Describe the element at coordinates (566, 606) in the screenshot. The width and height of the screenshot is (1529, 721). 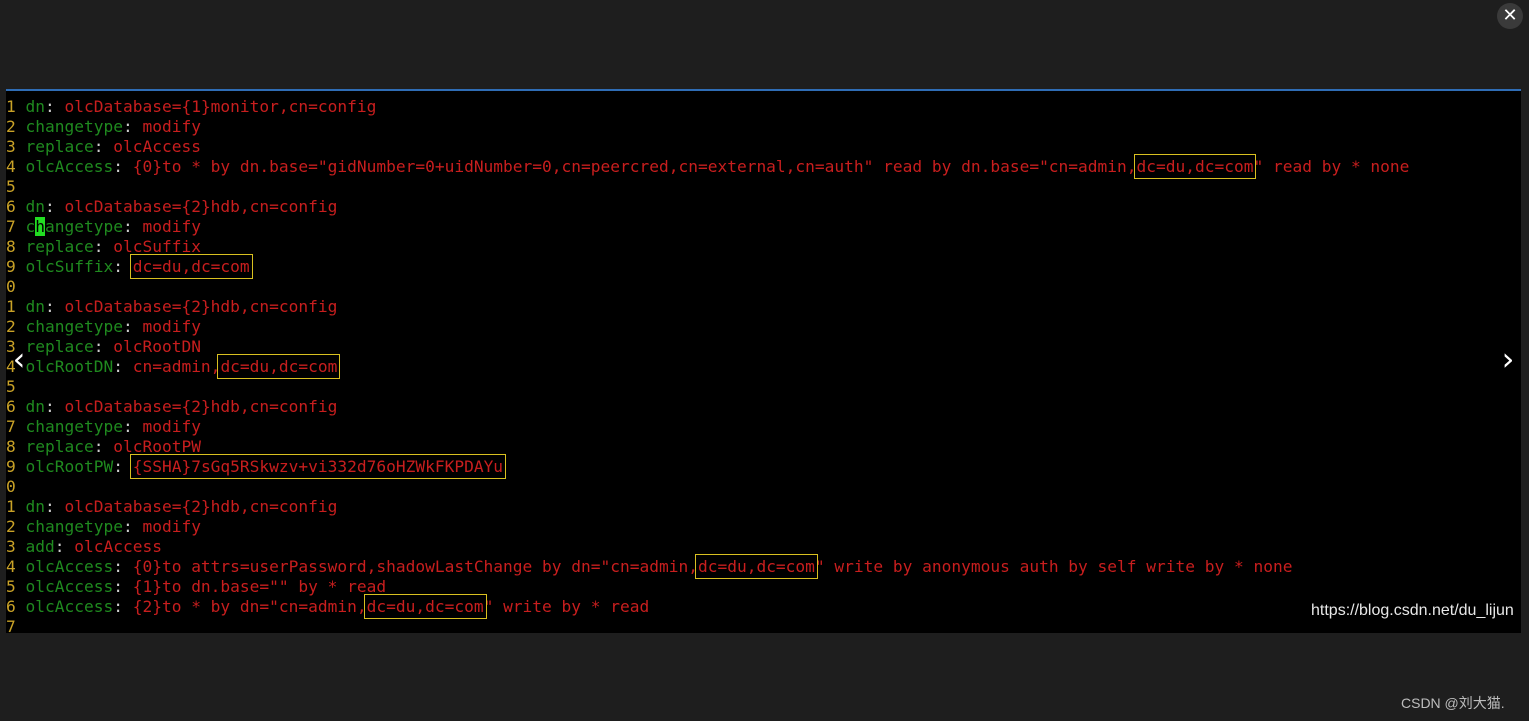
I see `line-value-rest: " write by * read` at that location.